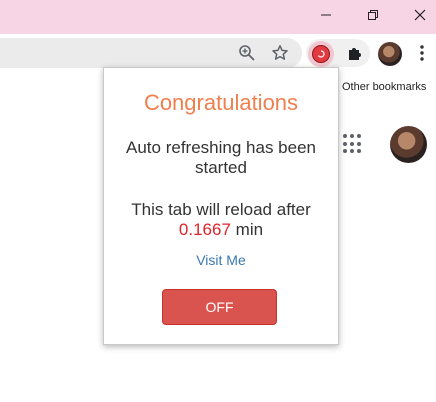 The width and height of the screenshot is (436, 402). I want to click on visit-me-link: Visit Me, so click(221, 260).